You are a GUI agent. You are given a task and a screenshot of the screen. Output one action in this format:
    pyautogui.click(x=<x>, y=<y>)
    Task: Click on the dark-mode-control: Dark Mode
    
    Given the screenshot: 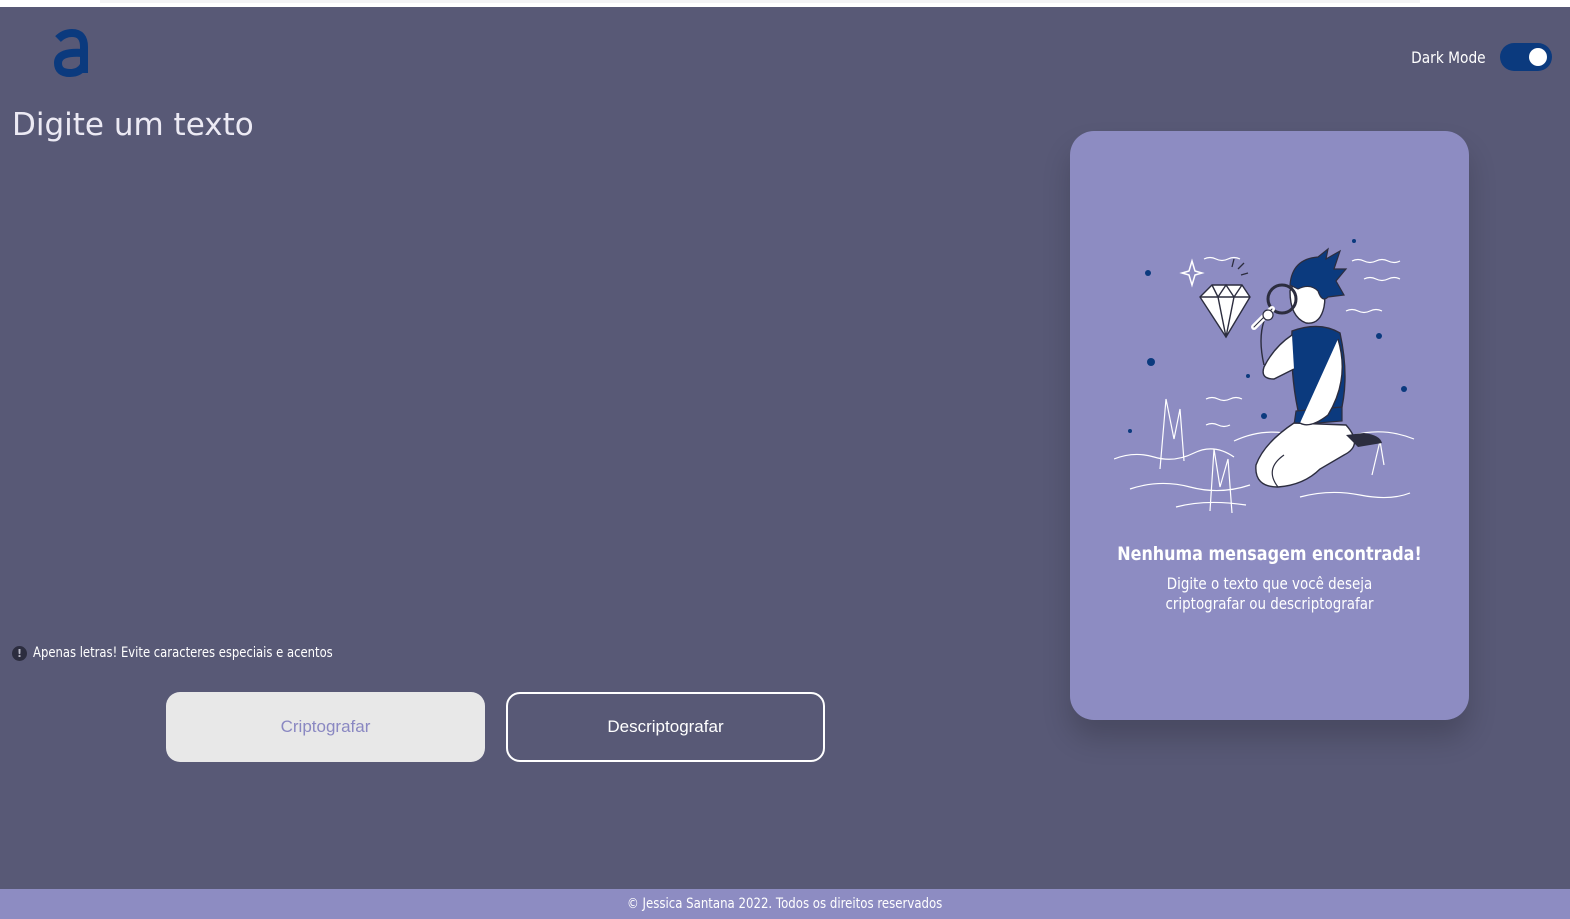 What is the action you would take?
    pyautogui.click(x=1475, y=57)
    